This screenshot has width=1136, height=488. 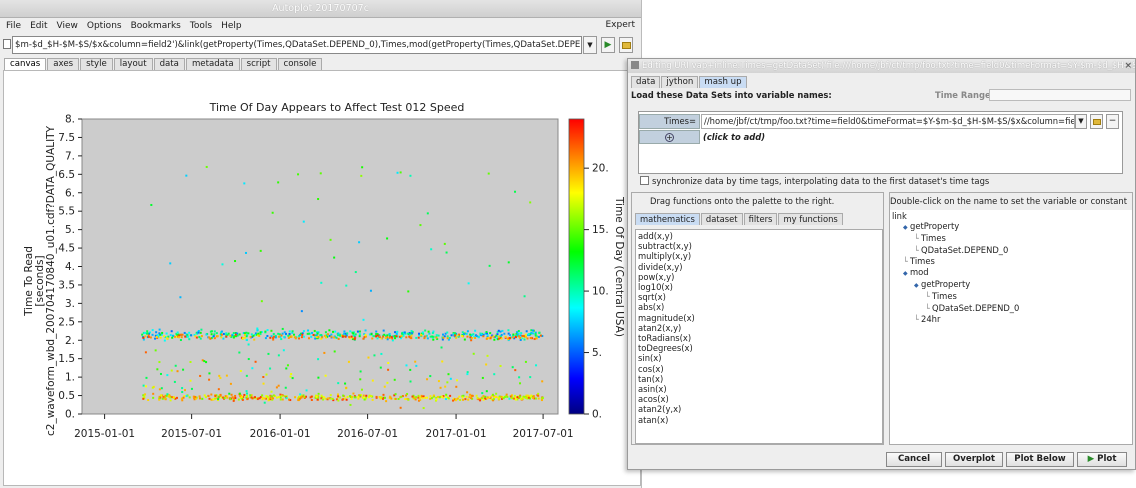 I want to click on tab-mathematics: mathematics, so click(x=667, y=219).